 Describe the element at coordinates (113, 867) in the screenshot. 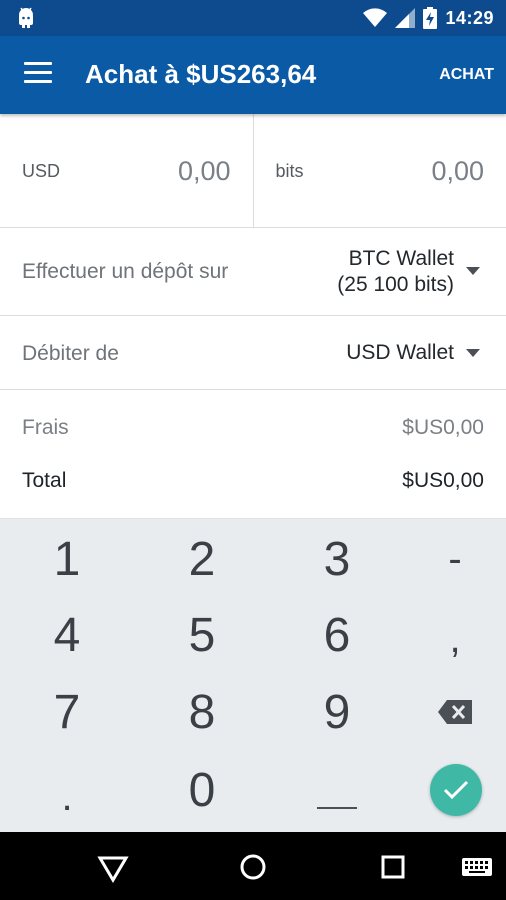

I see `back-icon` at that location.